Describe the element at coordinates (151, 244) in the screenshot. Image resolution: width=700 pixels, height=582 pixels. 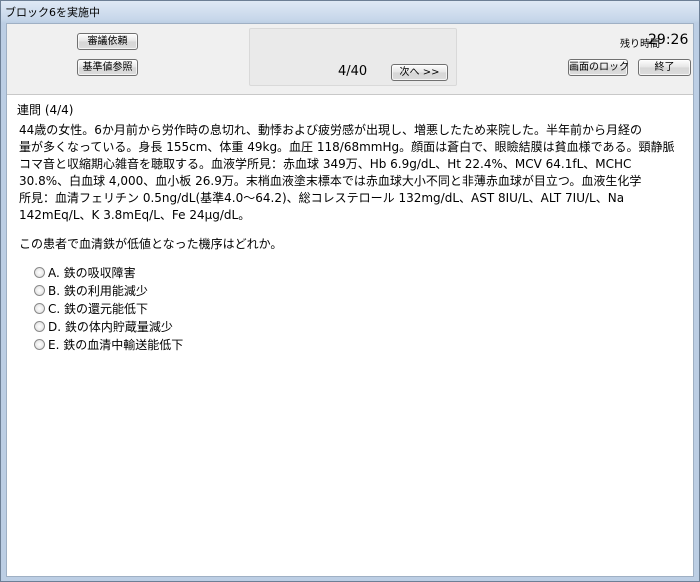
I see `question-prompt: この患者で血清鉄が低値となった機序はどれか。` at that location.